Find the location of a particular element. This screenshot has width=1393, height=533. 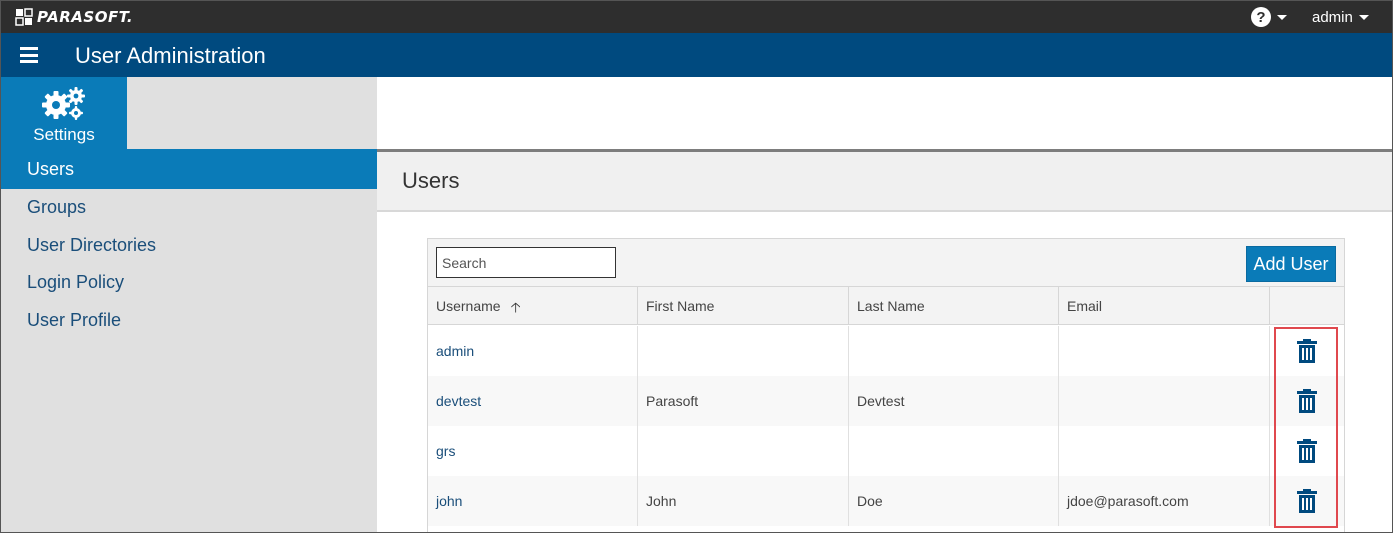

last-name-cell: Doe is located at coordinates (954, 501).